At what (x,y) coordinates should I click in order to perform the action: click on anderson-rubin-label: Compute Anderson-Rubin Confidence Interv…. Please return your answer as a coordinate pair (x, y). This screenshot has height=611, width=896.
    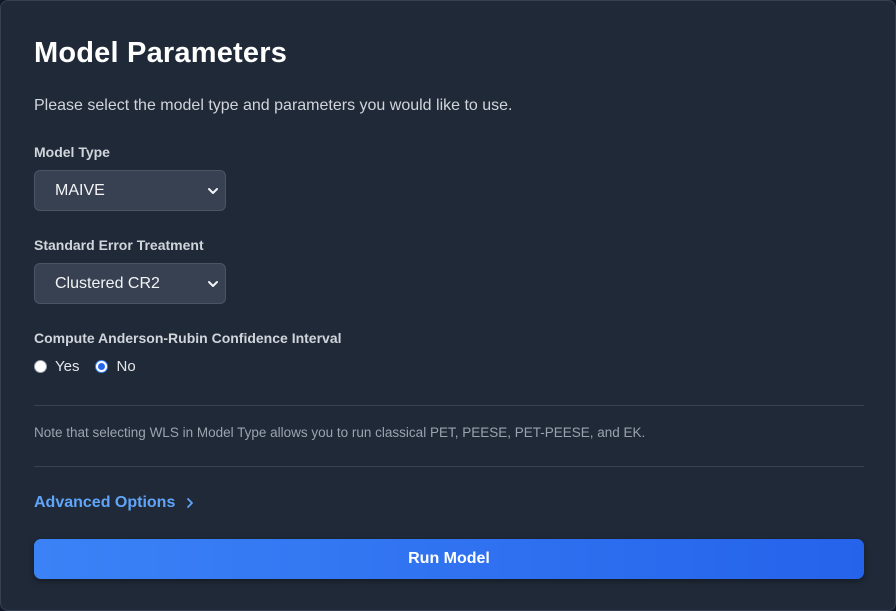
    Looking at the image, I should click on (188, 338).